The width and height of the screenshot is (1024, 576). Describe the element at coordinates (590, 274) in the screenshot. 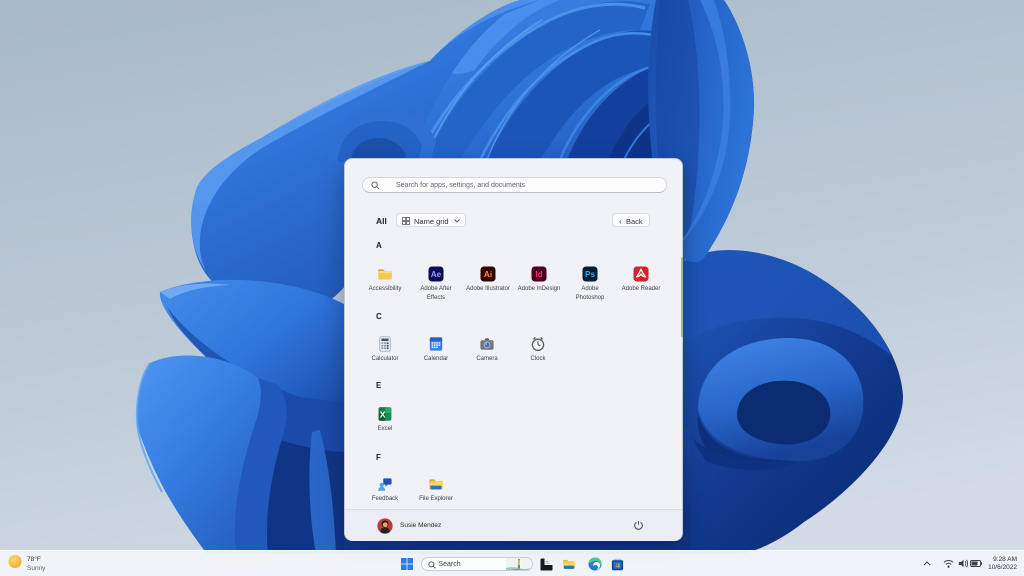

I see `svg-text: Ps` at that location.